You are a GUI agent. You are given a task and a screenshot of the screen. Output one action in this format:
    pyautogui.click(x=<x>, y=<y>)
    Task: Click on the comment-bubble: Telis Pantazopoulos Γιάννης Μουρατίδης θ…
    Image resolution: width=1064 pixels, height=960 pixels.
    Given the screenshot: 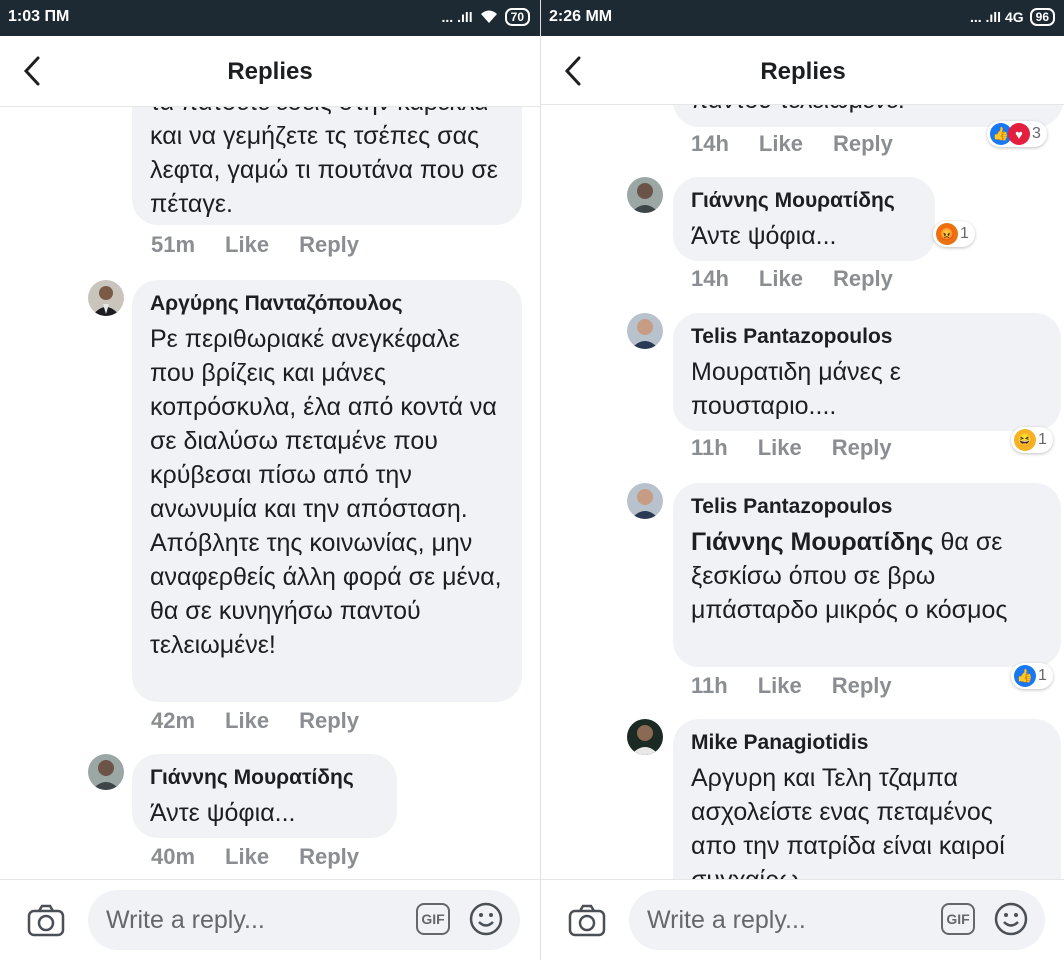 What is the action you would take?
    pyautogui.click(x=867, y=575)
    